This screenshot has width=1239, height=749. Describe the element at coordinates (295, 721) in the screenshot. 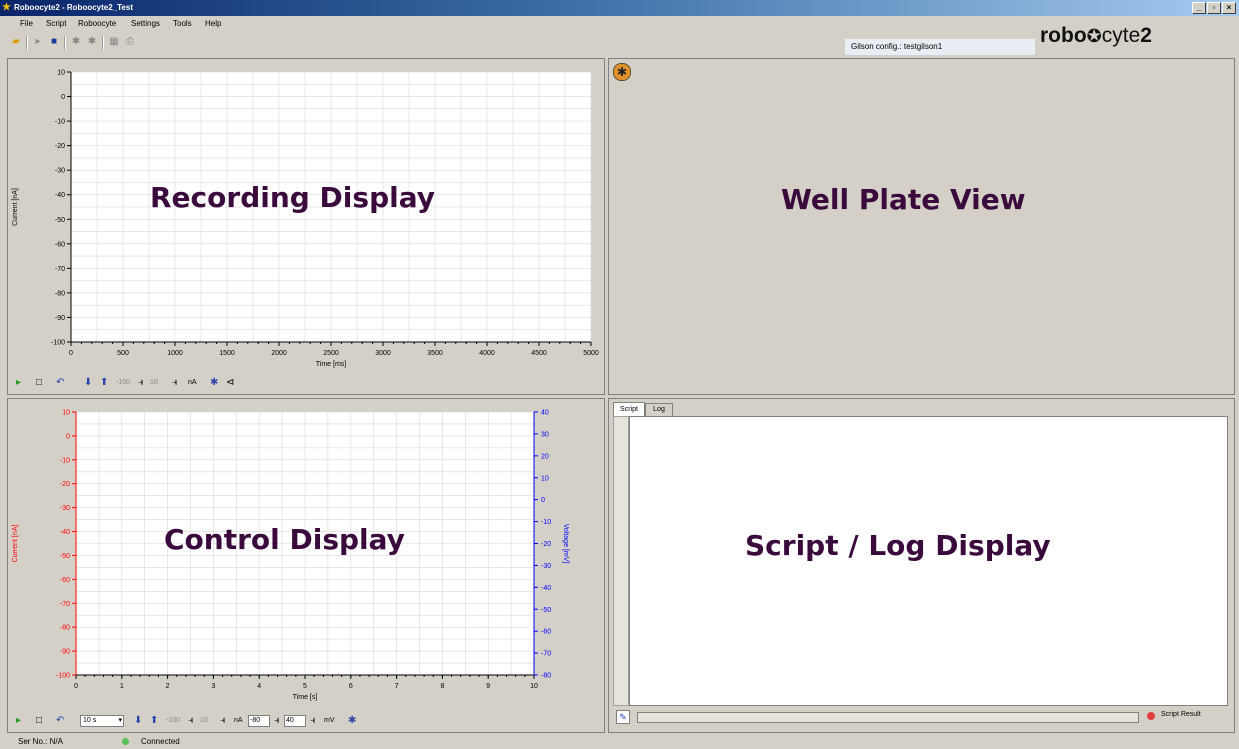

I see `vmax-input: 40` at that location.